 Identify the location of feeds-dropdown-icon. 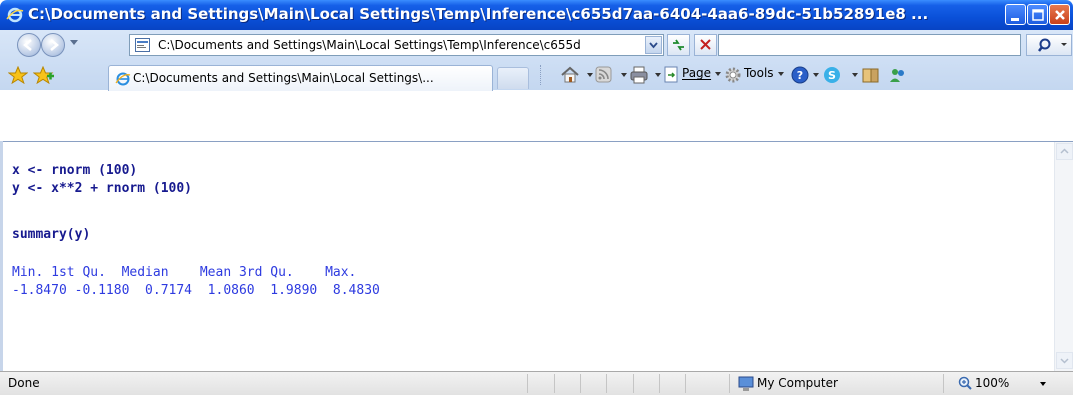
(624, 75).